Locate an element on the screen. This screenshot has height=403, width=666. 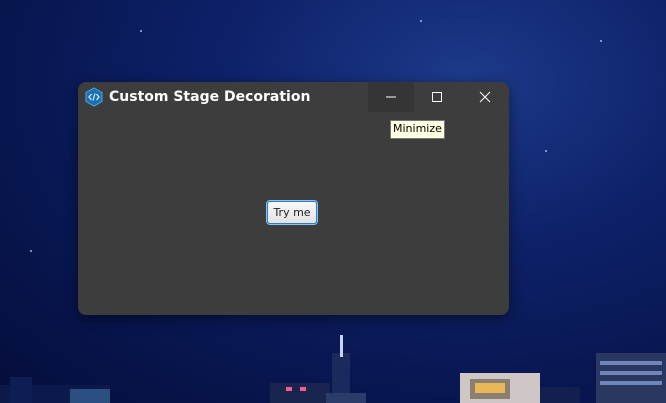
close-icon is located at coordinates (485, 97).